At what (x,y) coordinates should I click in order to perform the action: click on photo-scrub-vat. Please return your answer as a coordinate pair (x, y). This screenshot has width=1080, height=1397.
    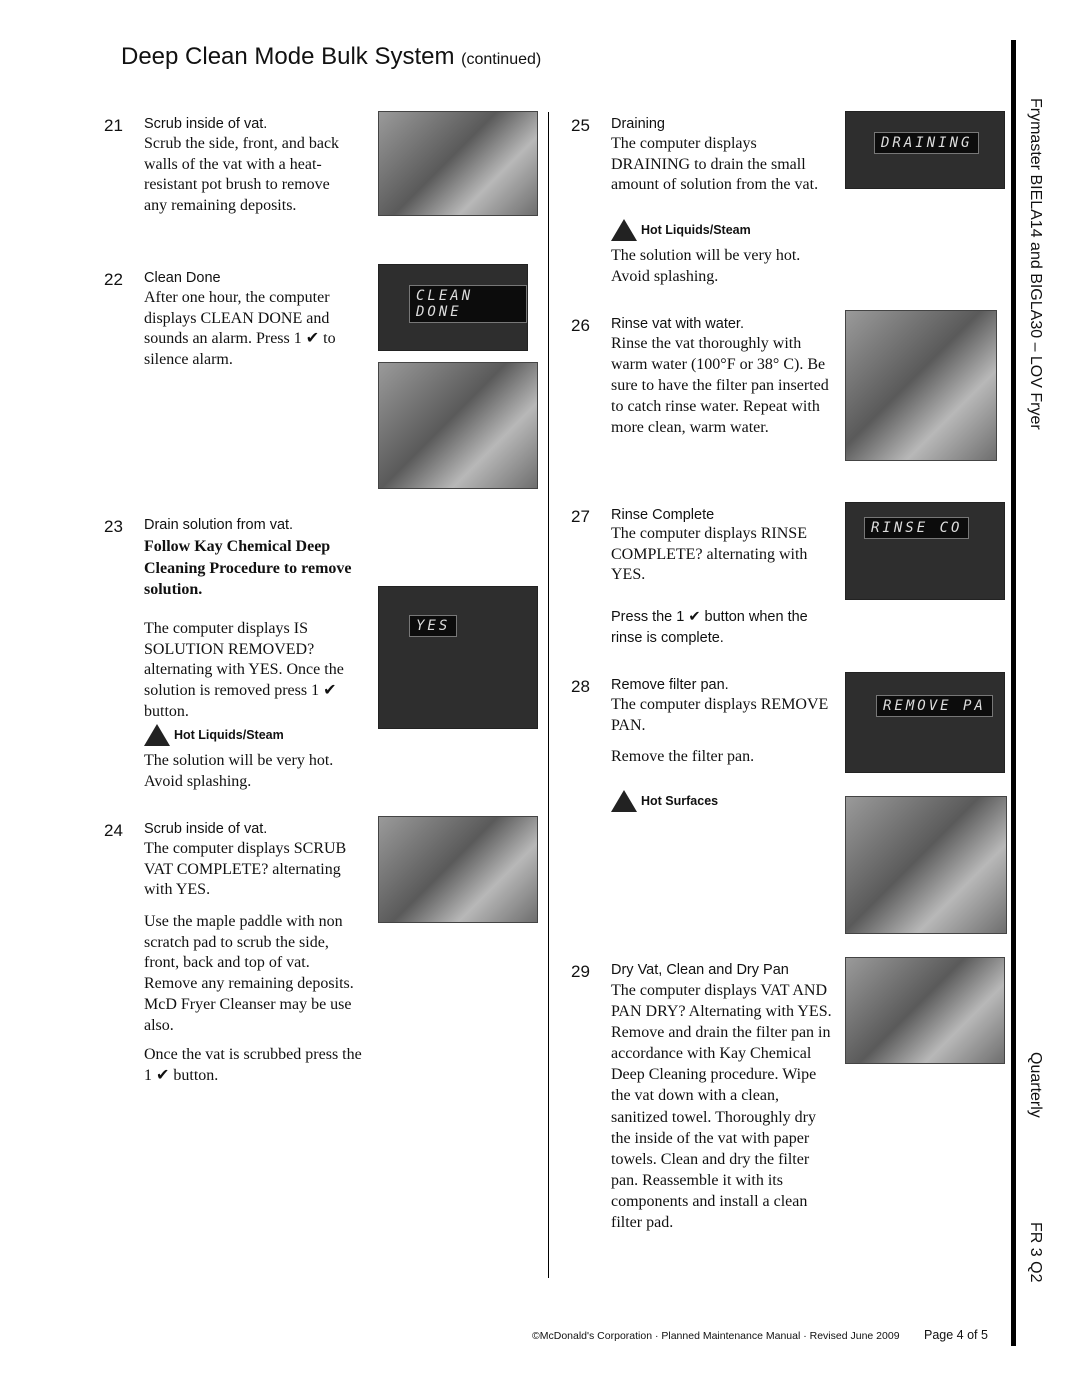
    Looking at the image, I should click on (458, 163).